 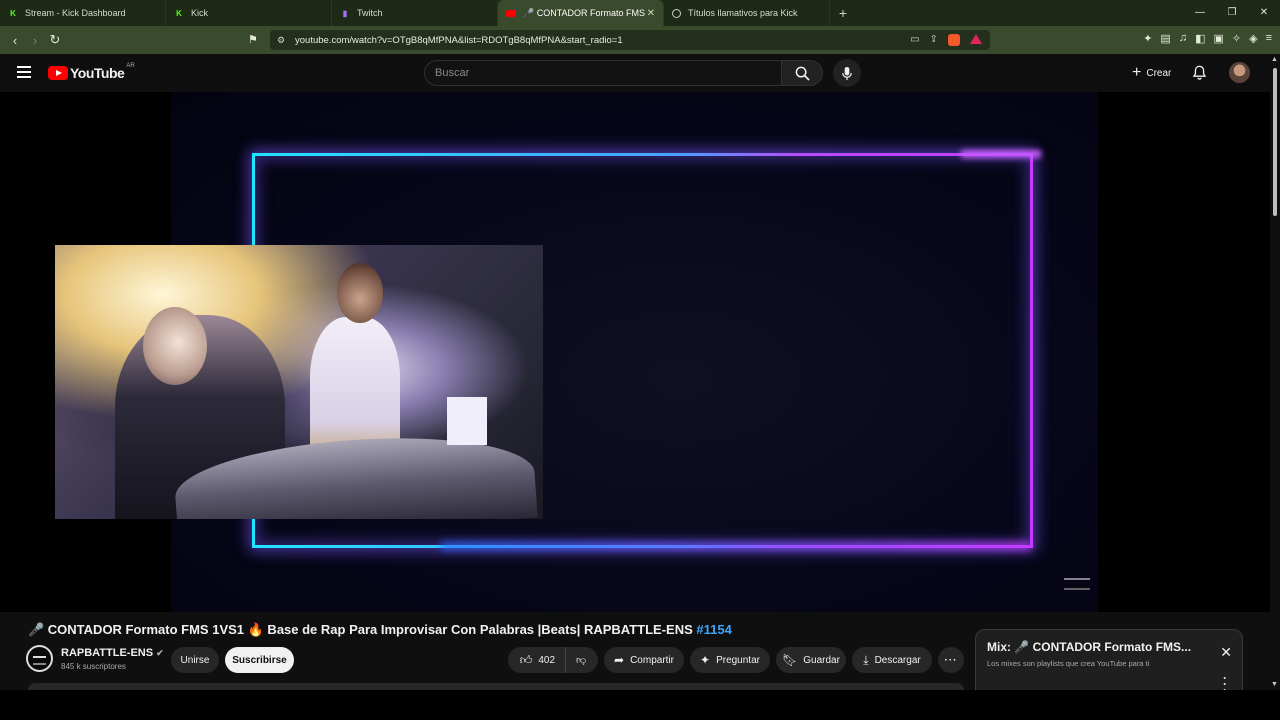 I want to click on hamburger-menu-icon, so click(x=24, y=73).